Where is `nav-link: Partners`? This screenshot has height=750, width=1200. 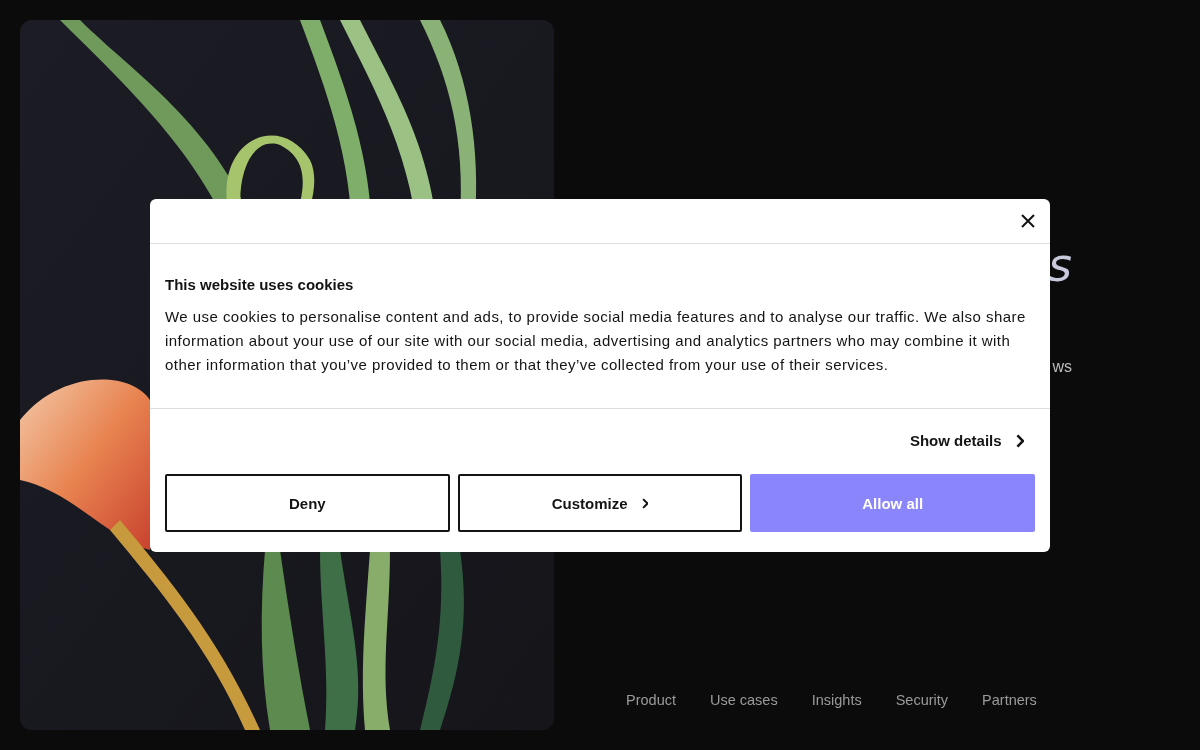
nav-link: Partners is located at coordinates (1009, 700).